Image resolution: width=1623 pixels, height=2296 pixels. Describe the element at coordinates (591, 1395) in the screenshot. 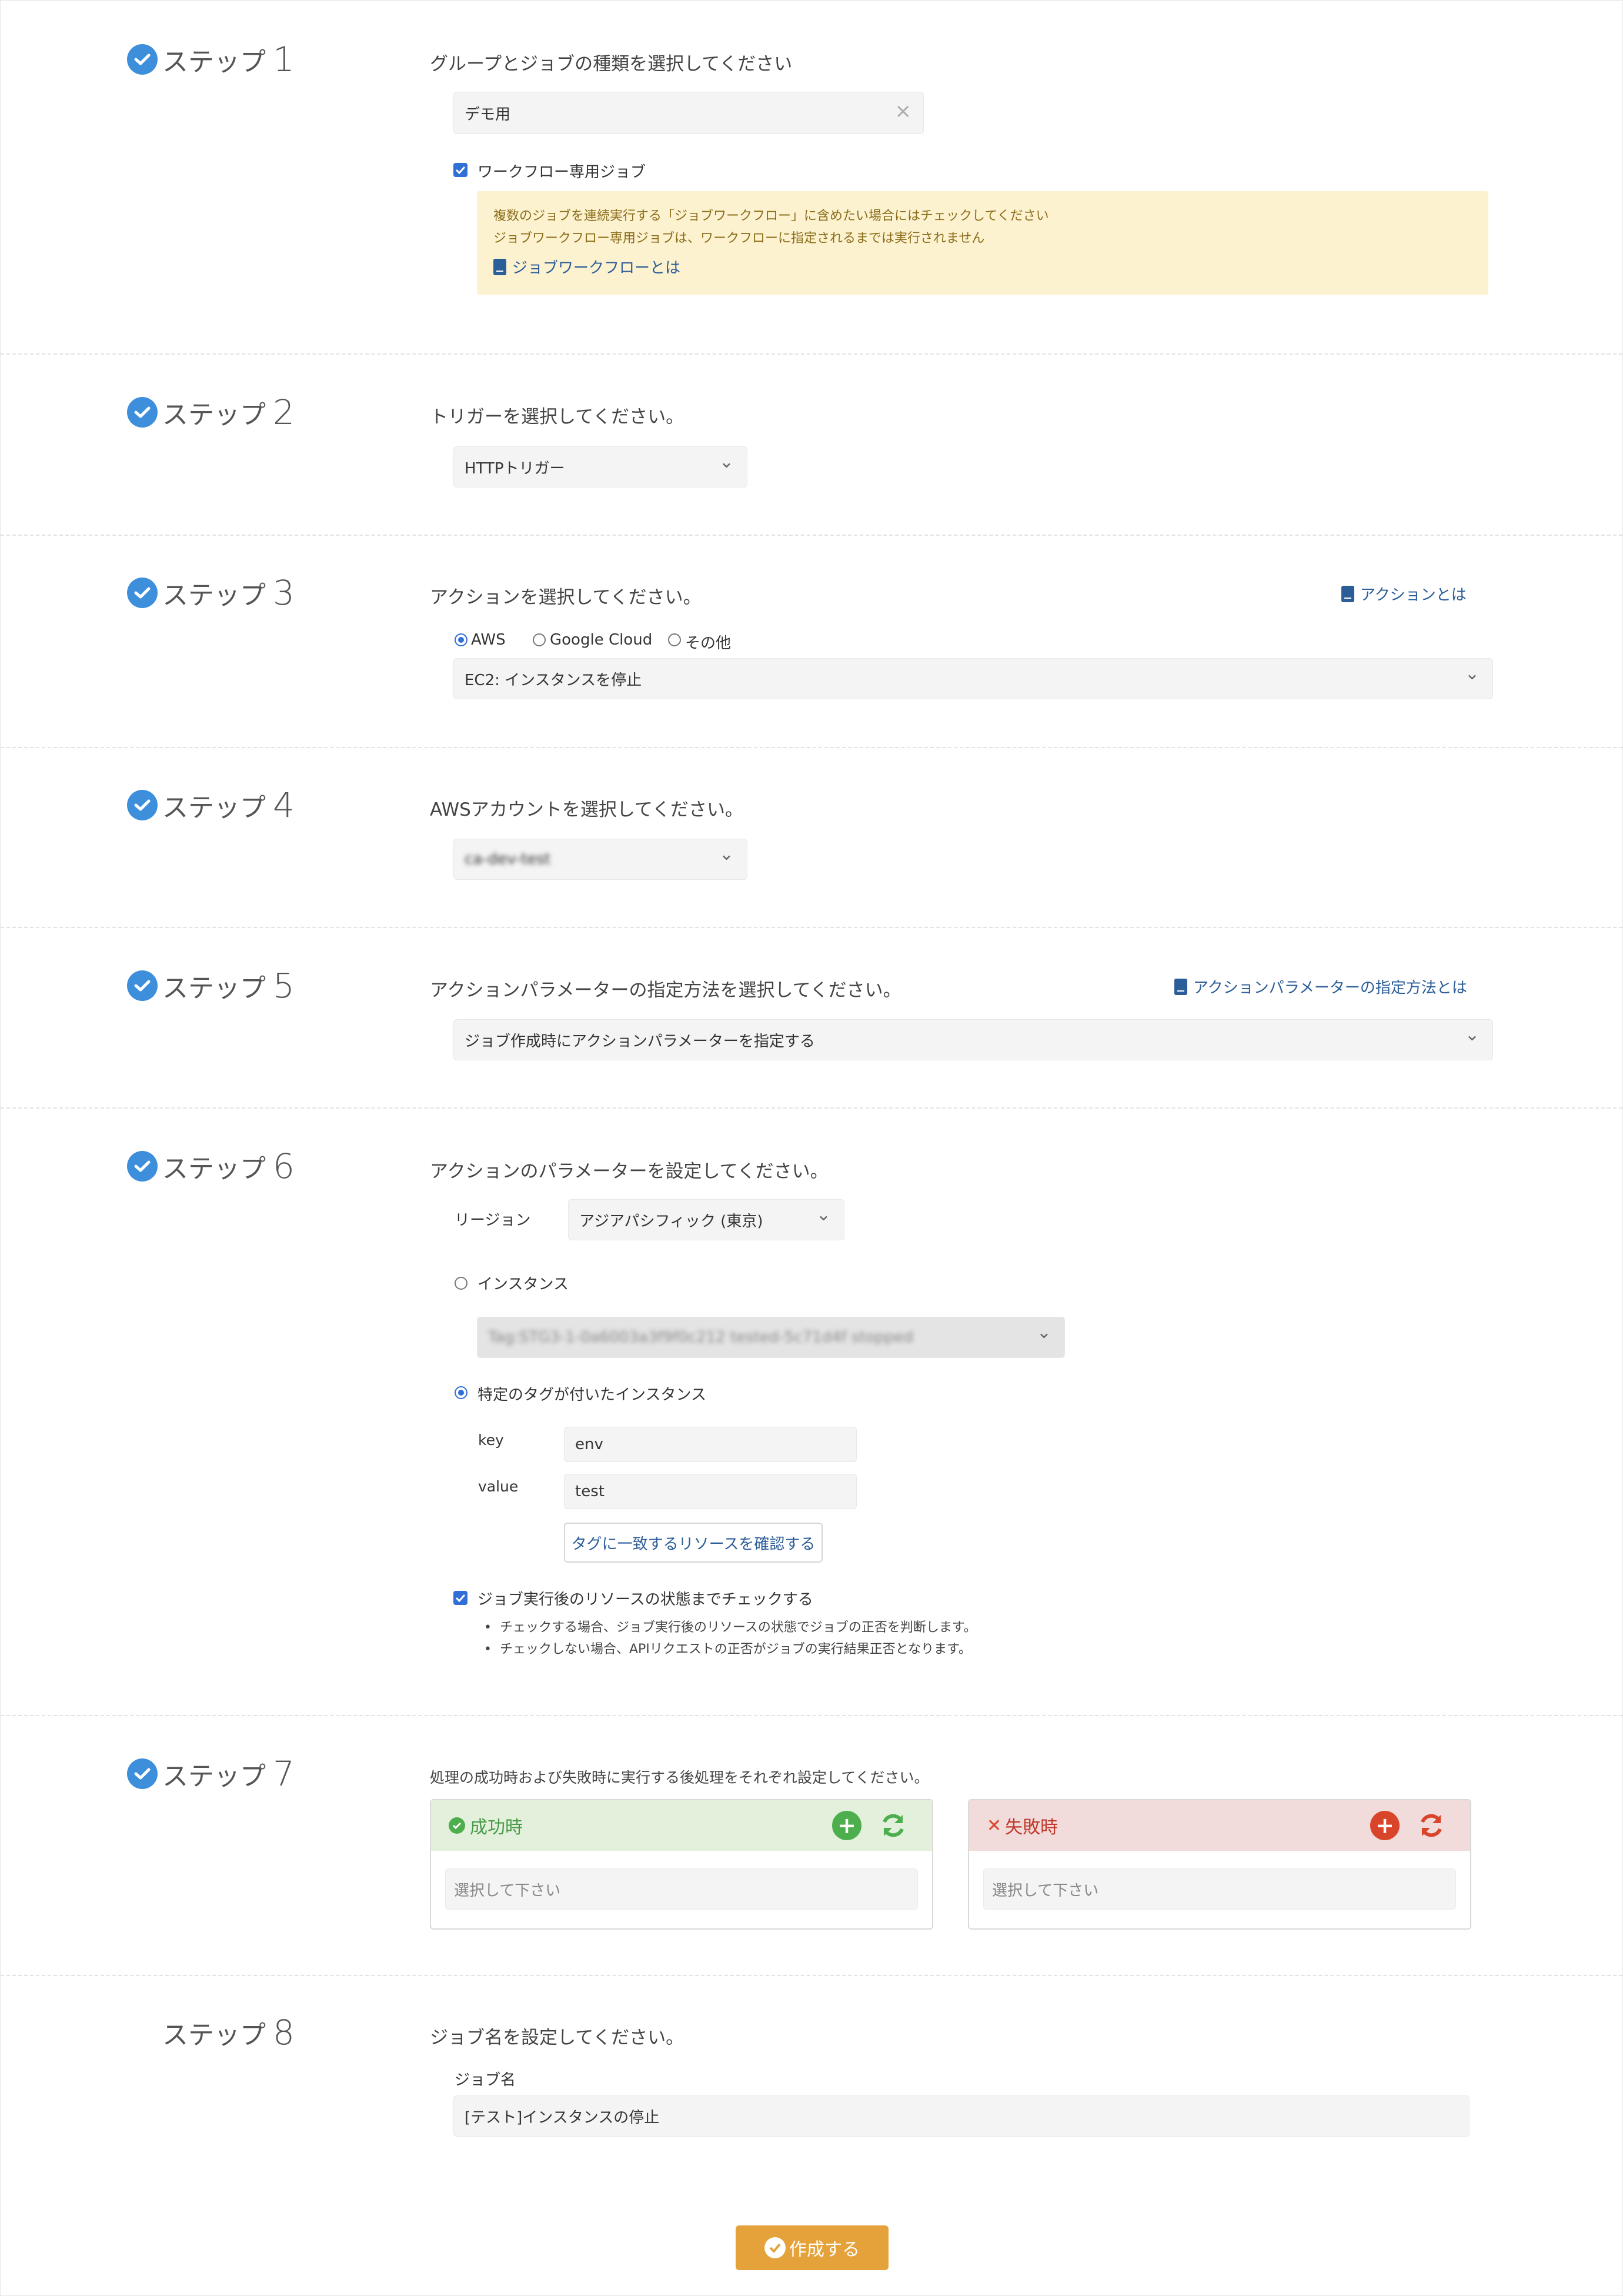

I see `tagged-instance-radio-label: 特定のタグが付いたインスタンス` at that location.